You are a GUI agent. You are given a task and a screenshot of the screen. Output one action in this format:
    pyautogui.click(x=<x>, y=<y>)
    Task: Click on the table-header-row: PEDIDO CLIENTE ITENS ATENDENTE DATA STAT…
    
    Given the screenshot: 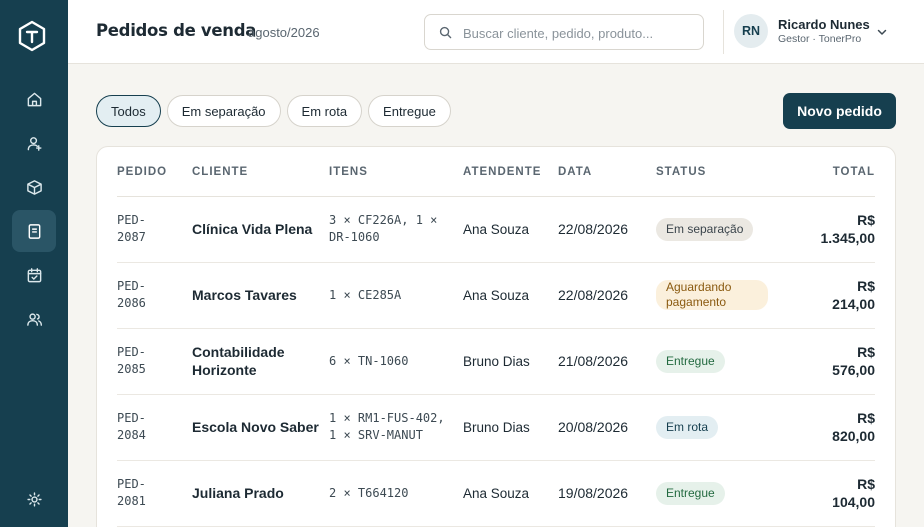 What is the action you would take?
    pyautogui.click(x=496, y=172)
    